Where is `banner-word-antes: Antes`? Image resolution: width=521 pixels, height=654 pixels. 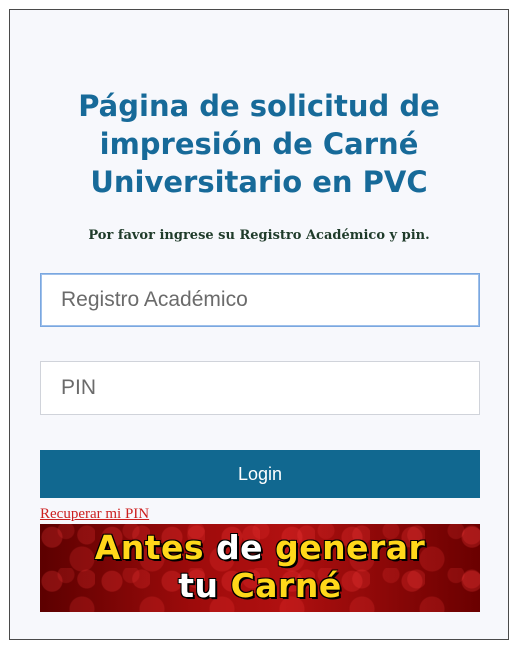
banner-word-antes: Antes is located at coordinates (149, 547).